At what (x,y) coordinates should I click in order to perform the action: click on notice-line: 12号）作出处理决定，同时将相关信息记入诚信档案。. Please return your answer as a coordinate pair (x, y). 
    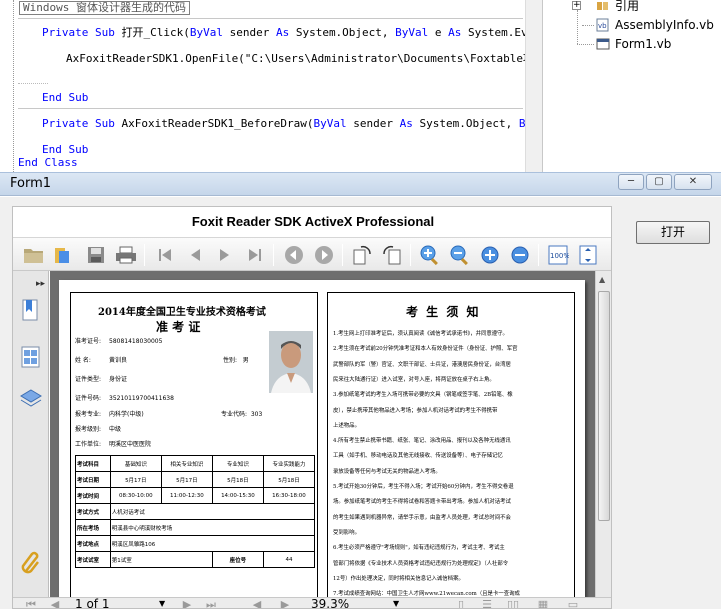
    Looking at the image, I should click on (398, 578).